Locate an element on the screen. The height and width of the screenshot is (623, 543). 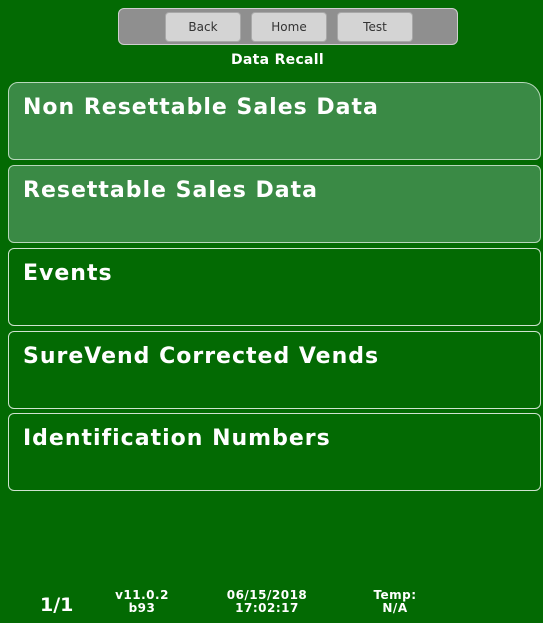
screen-title: Data Recall is located at coordinates (277, 60).